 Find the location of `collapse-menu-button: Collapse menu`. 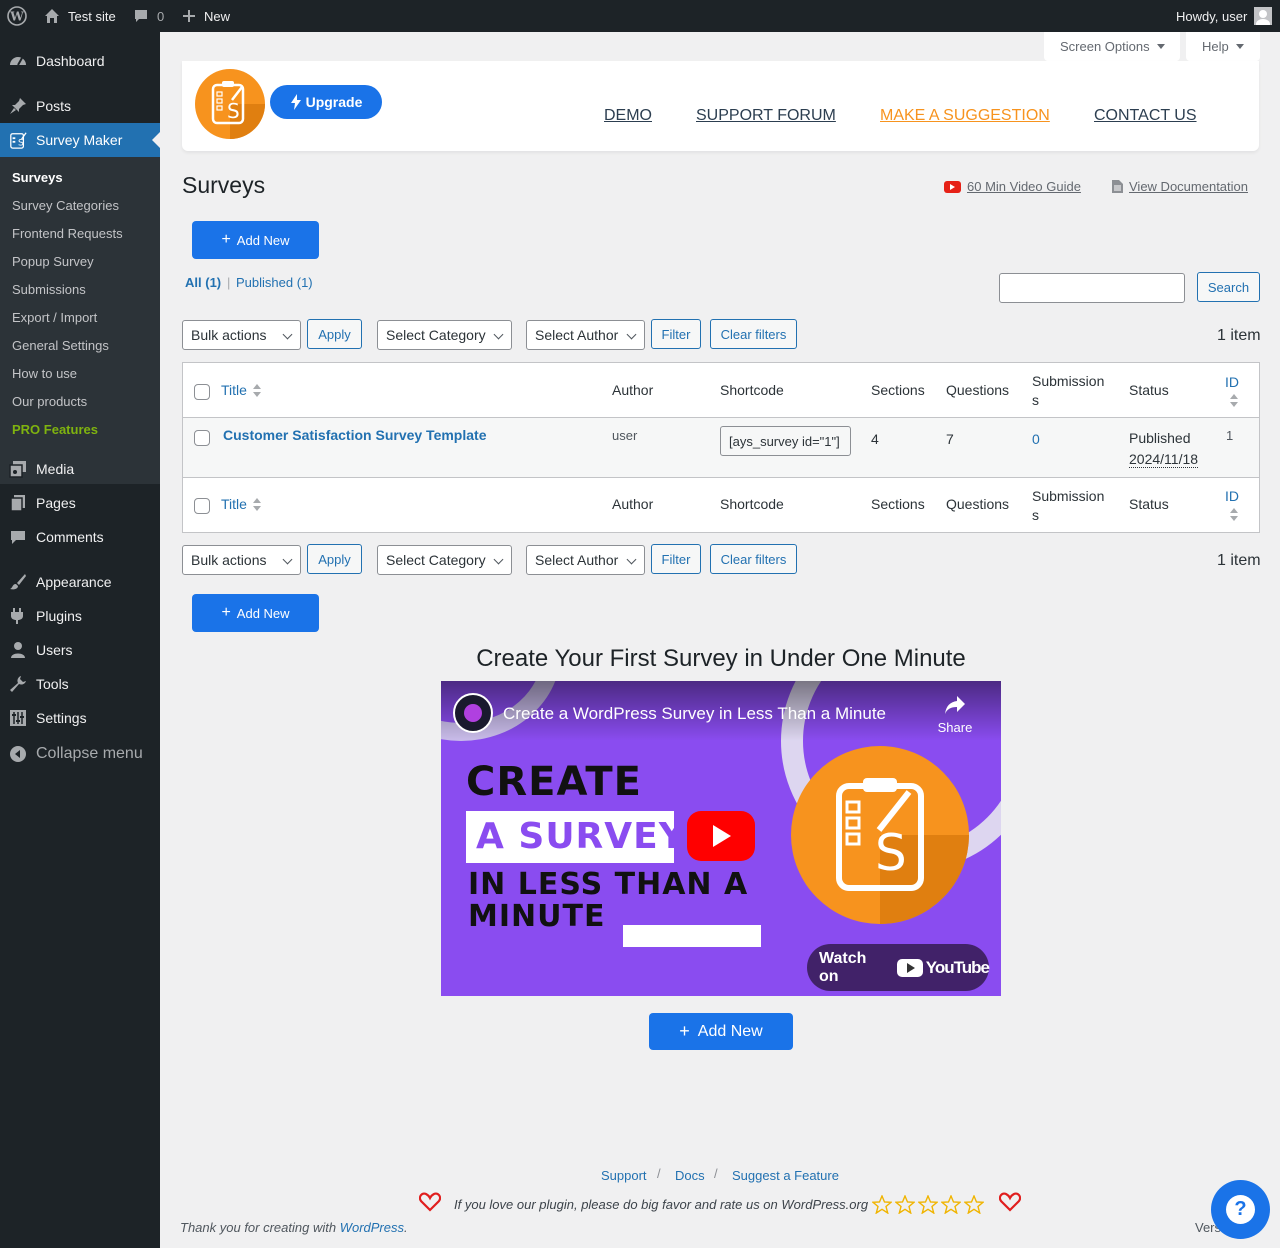

collapse-menu-button: Collapse menu is located at coordinates (80, 754).